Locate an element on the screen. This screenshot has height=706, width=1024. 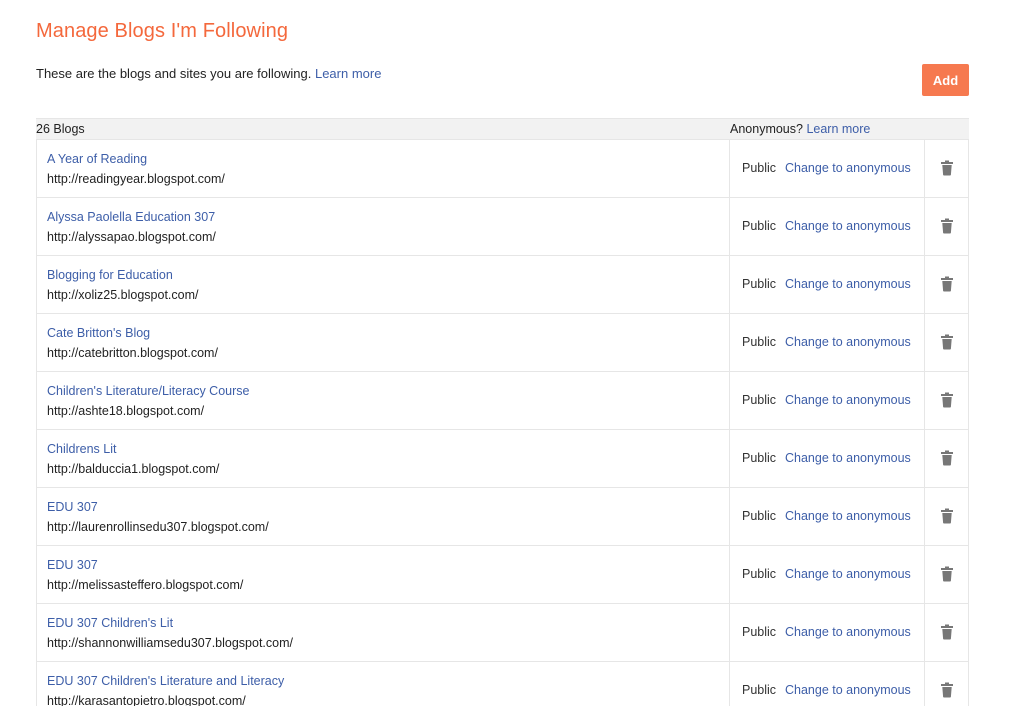
blog-url: http://melissasteffero.blogspot.com/ is located at coordinates (145, 585).